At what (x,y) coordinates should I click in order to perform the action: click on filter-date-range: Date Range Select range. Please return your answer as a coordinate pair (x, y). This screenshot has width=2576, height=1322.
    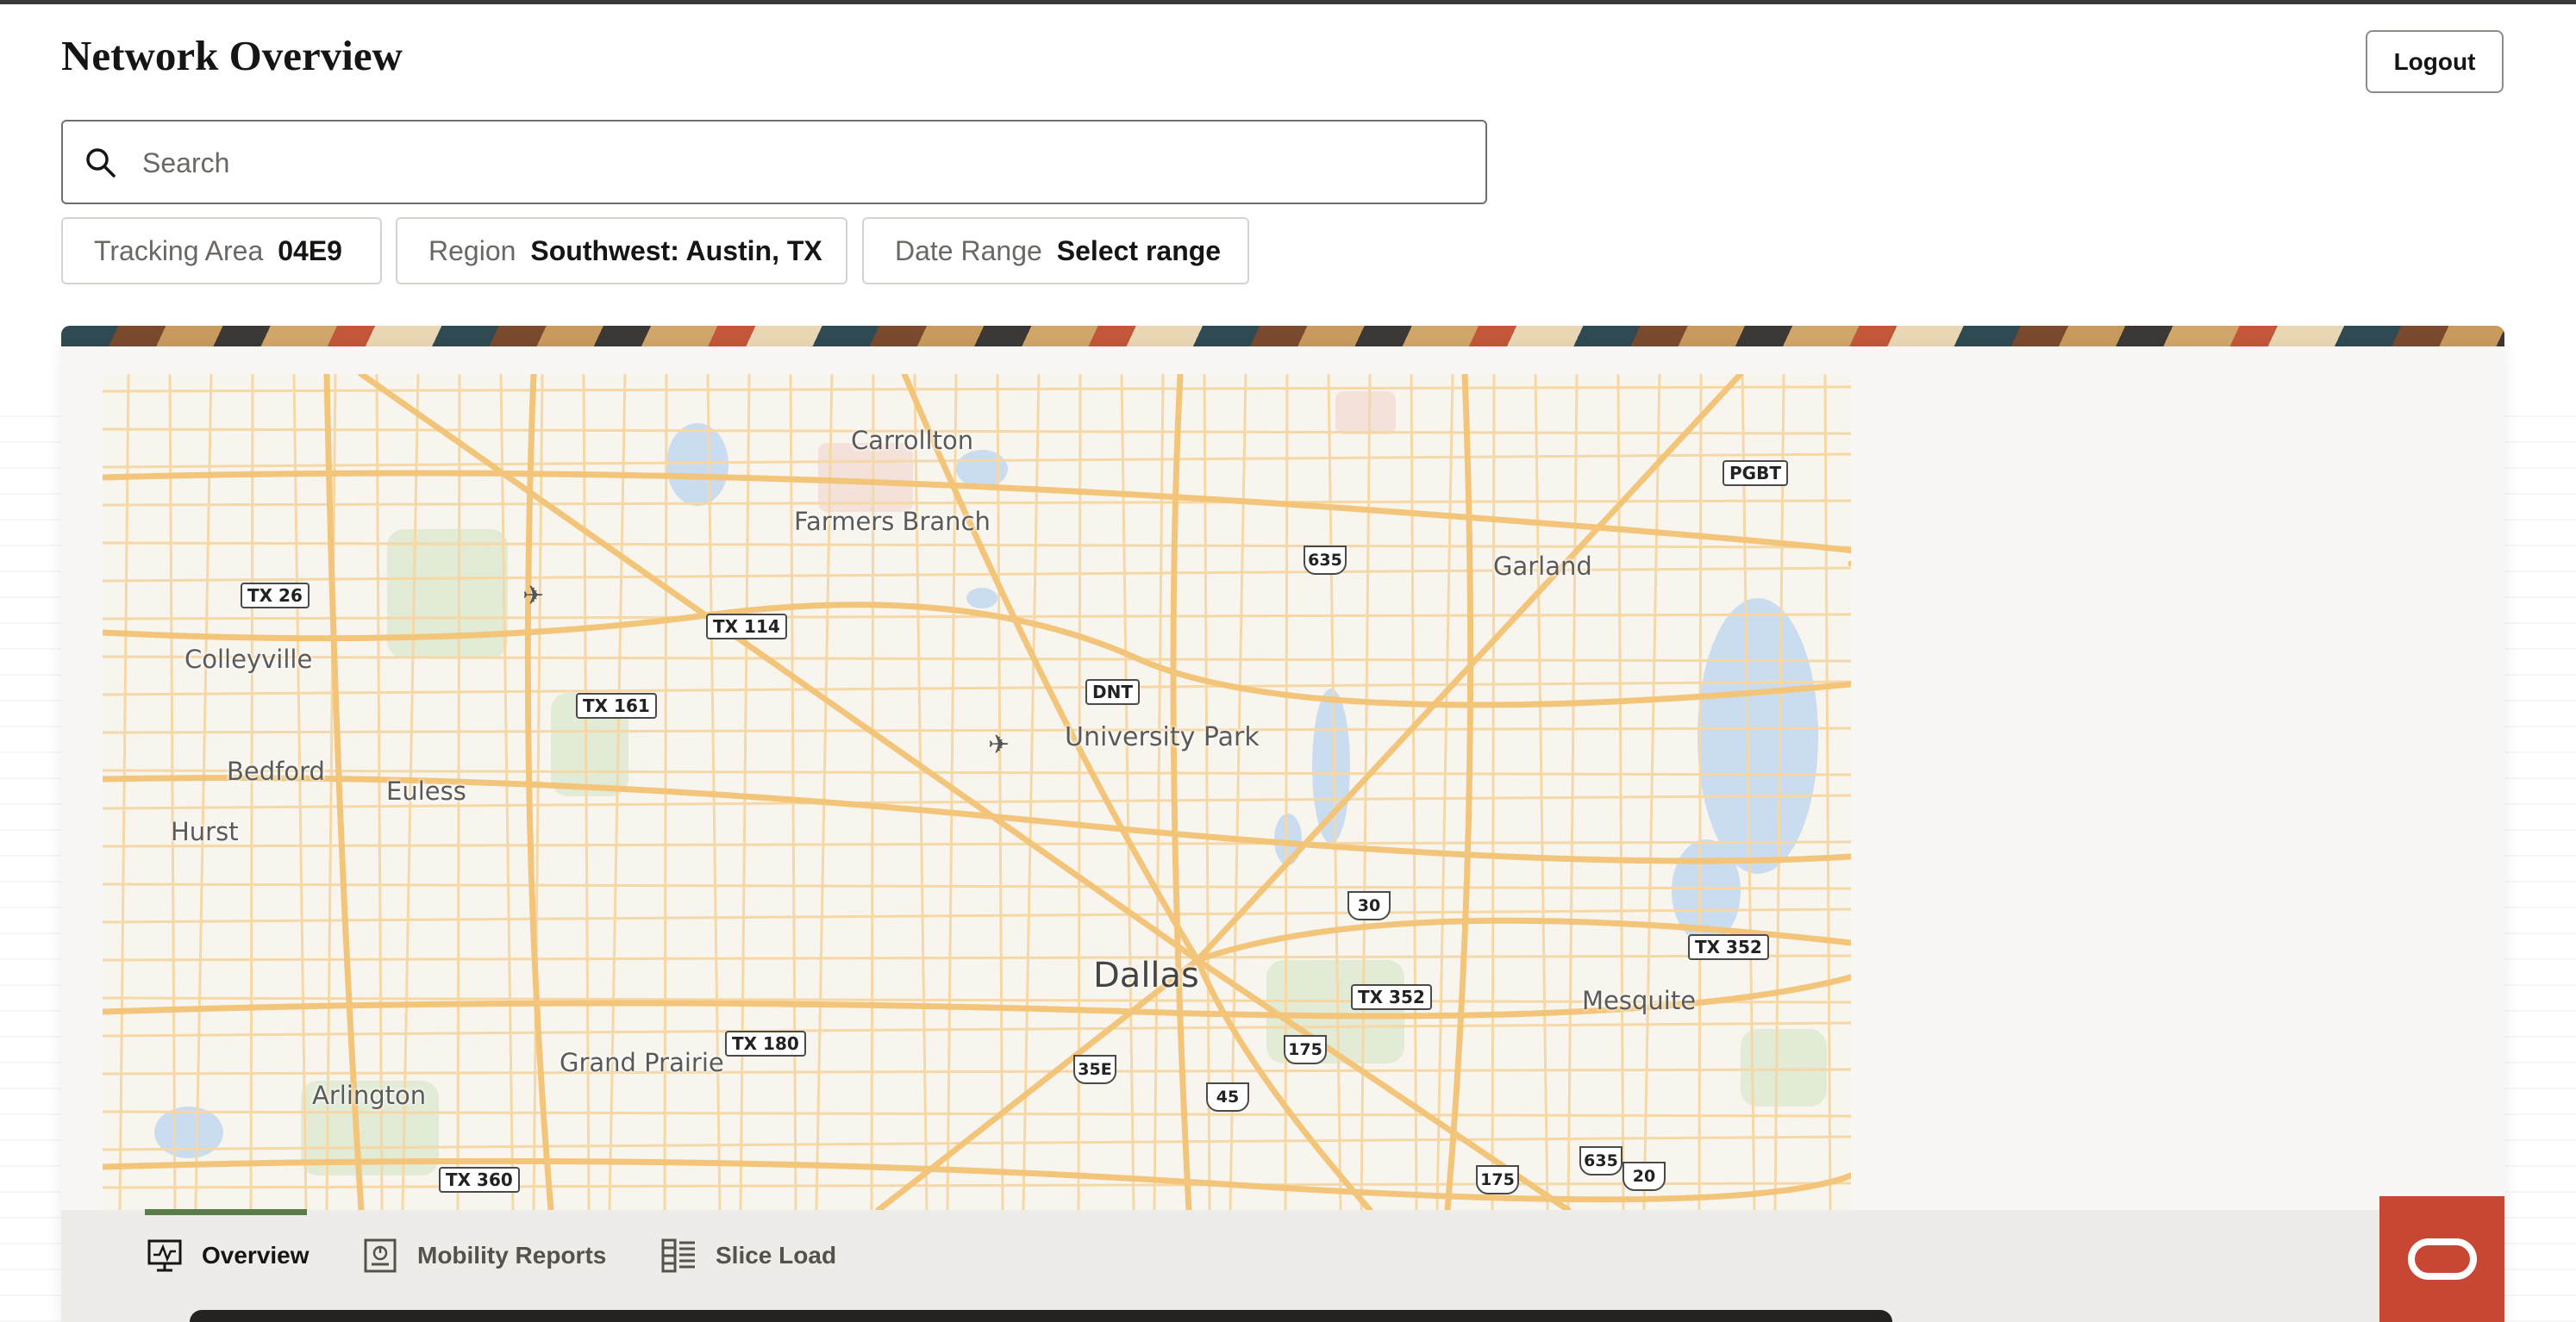
    Looking at the image, I should click on (1055, 250).